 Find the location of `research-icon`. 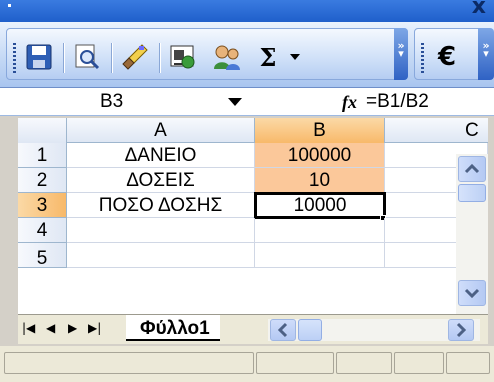

research-icon is located at coordinates (227, 57).